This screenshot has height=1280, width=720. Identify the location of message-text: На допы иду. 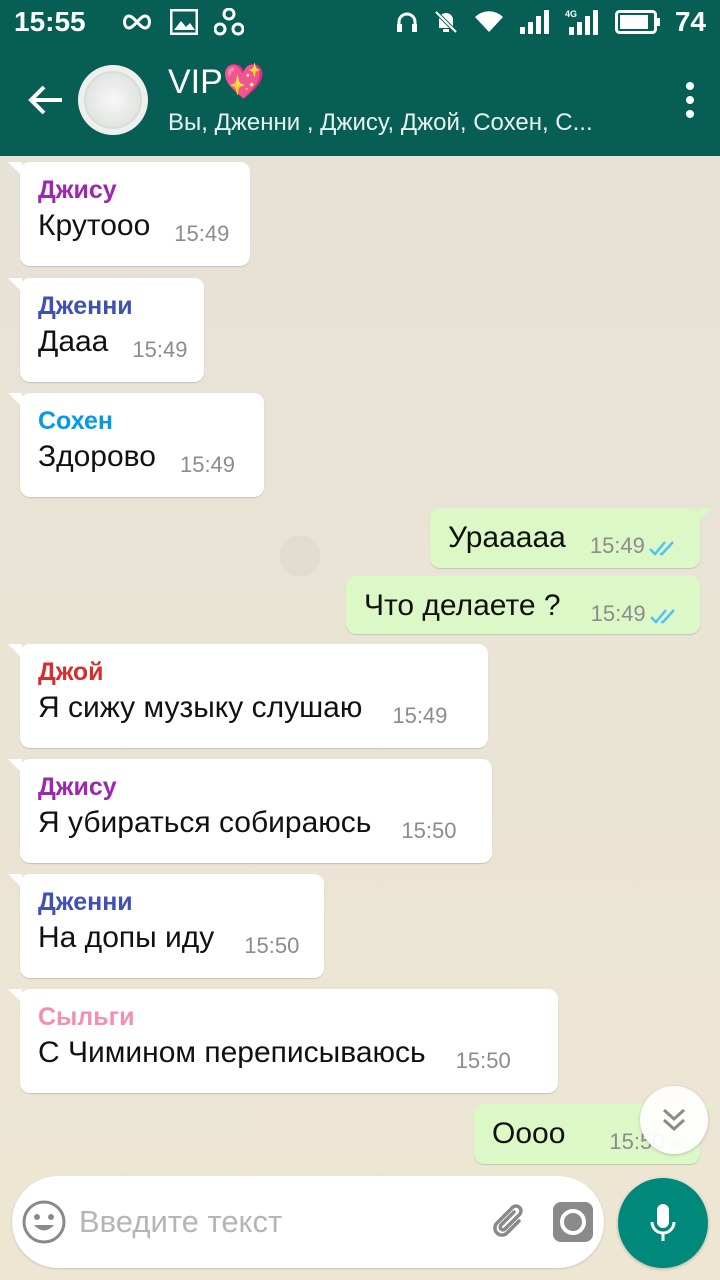
(126, 937).